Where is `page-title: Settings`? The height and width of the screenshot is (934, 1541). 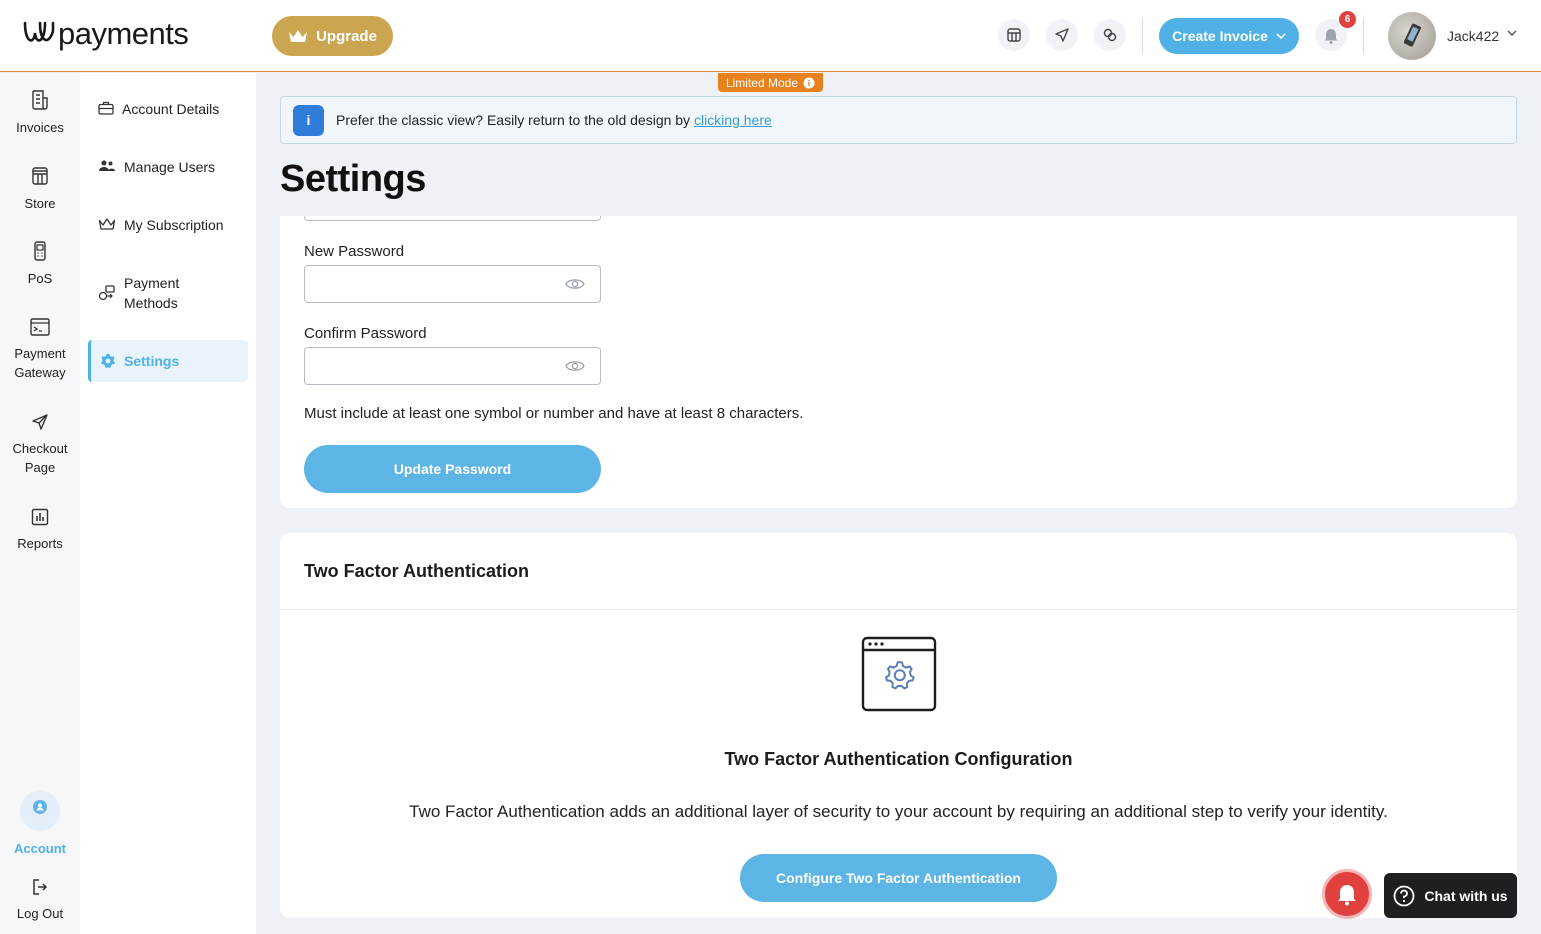 page-title: Settings is located at coordinates (353, 179).